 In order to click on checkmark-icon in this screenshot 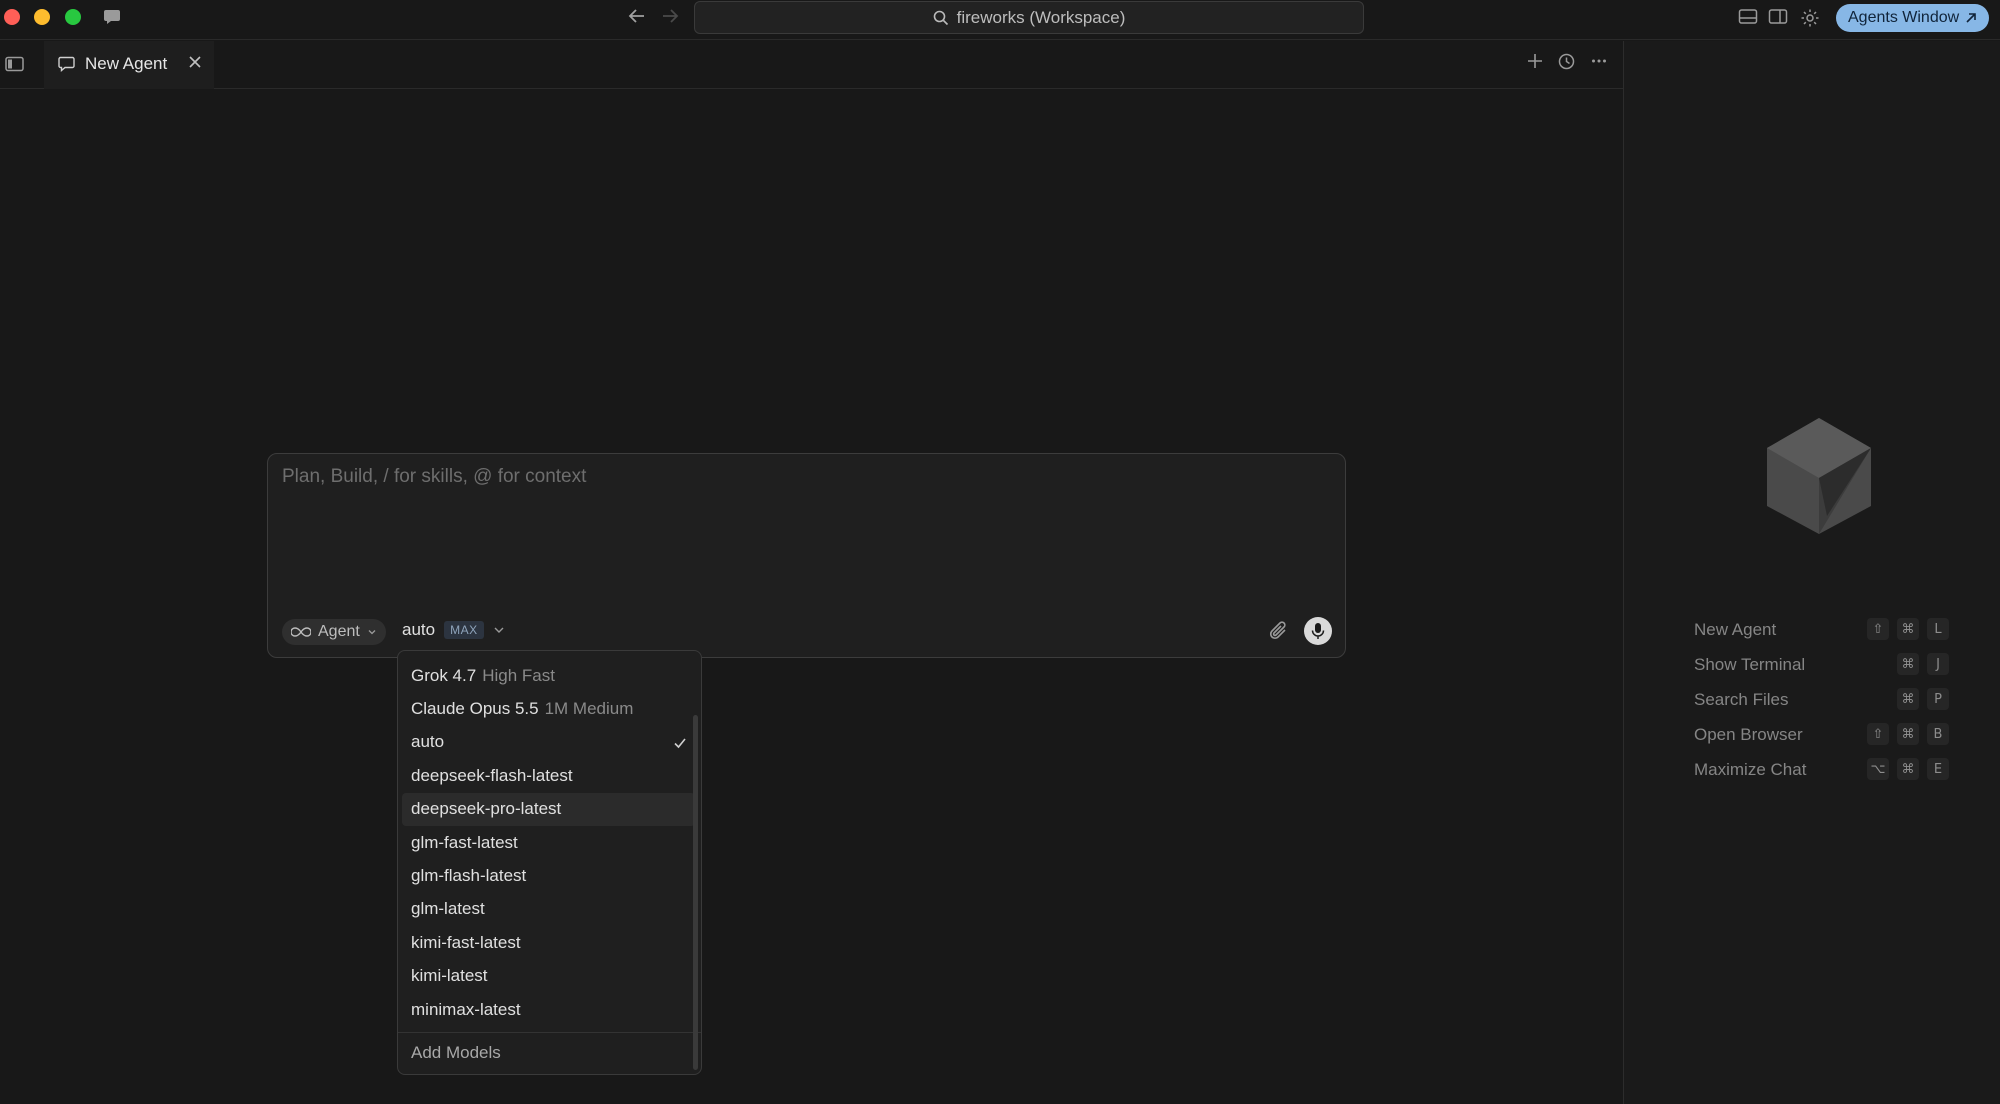, I will do `click(680, 745)`.